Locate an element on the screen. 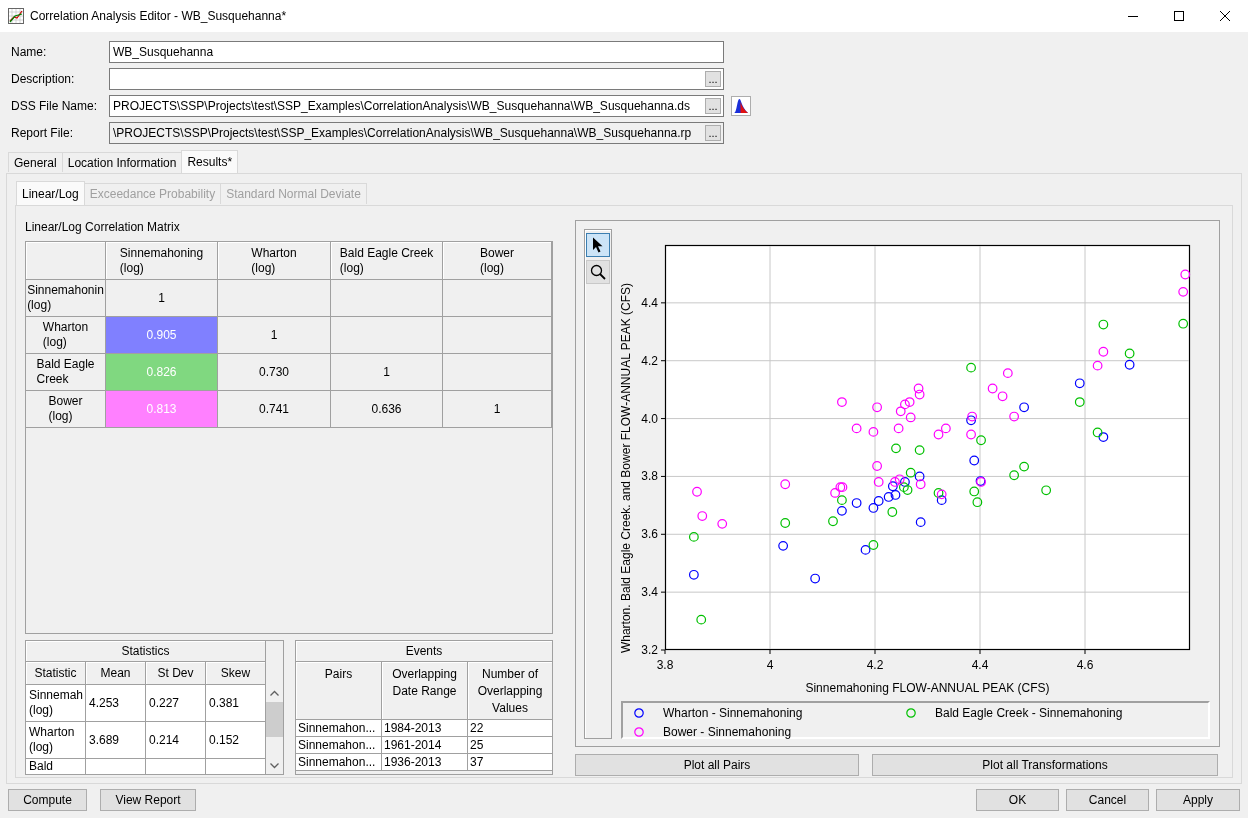 This screenshot has height=818, width=1248. y-tick-label: 3.2 is located at coordinates (649, 650).